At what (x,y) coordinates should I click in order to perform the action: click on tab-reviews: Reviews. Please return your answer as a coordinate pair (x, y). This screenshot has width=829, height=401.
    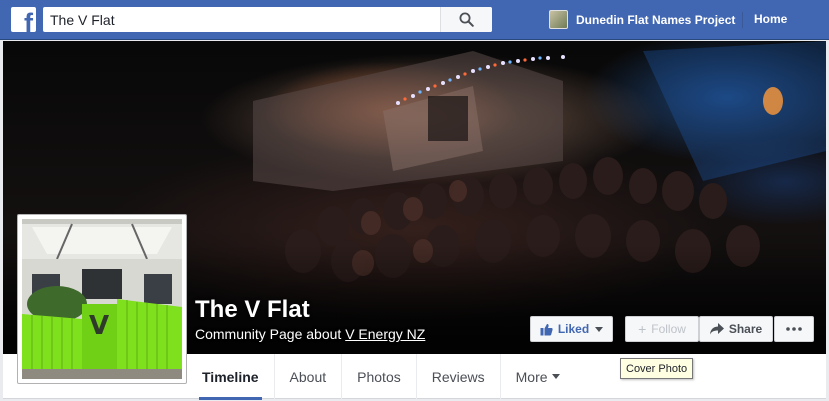
    Looking at the image, I should click on (459, 376).